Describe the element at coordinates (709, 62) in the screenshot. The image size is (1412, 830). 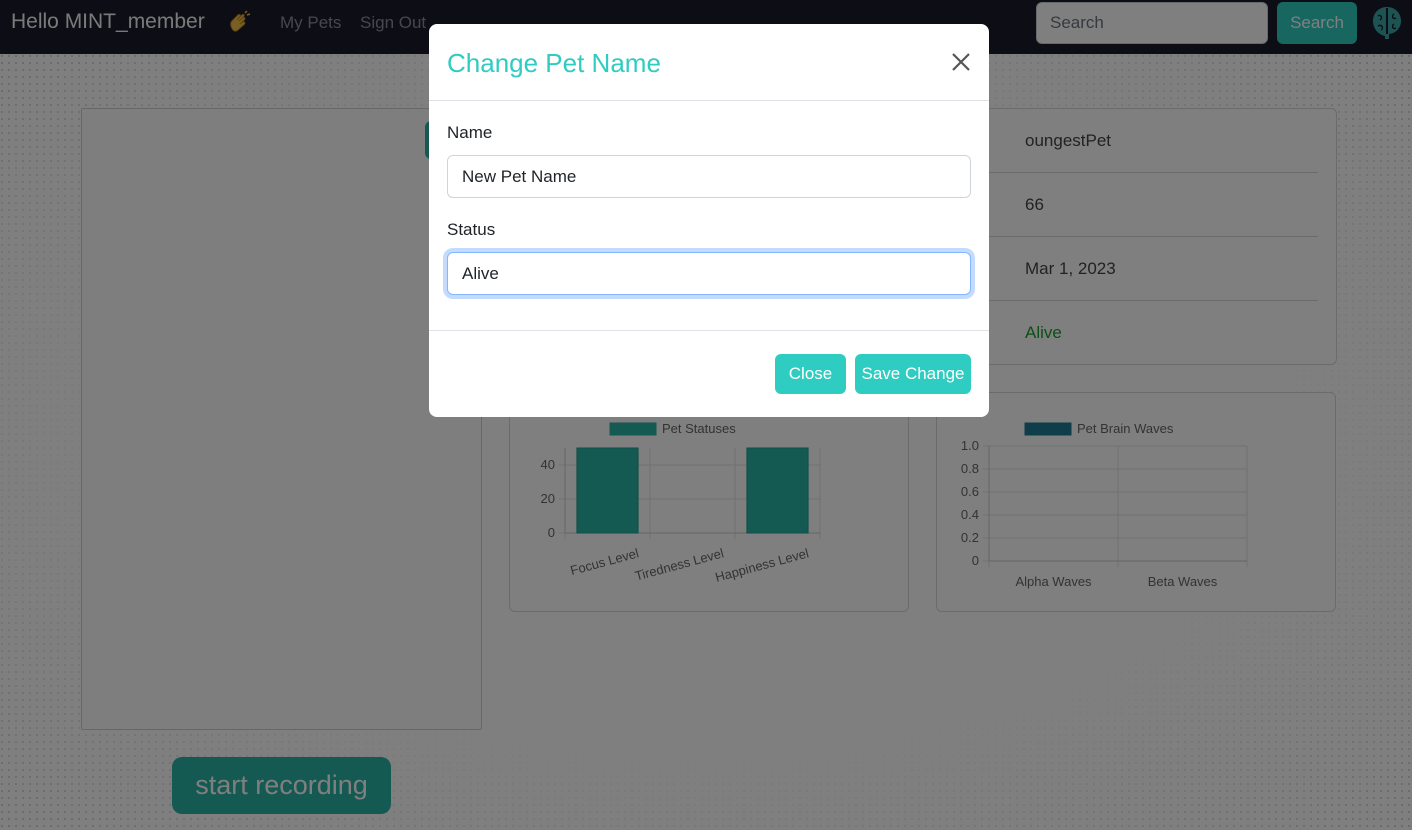
I see `modal-header: Change Pet Name` at that location.